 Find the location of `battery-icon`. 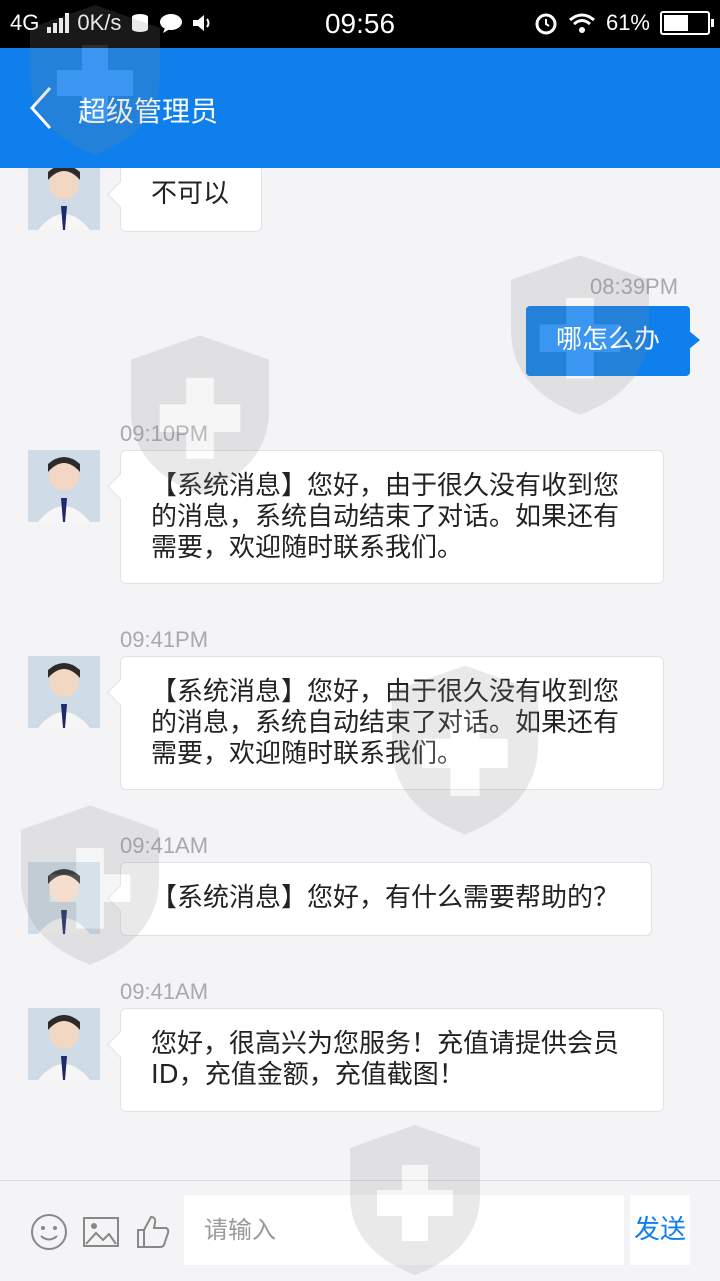

battery-icon is located at coordinates (687, 23).